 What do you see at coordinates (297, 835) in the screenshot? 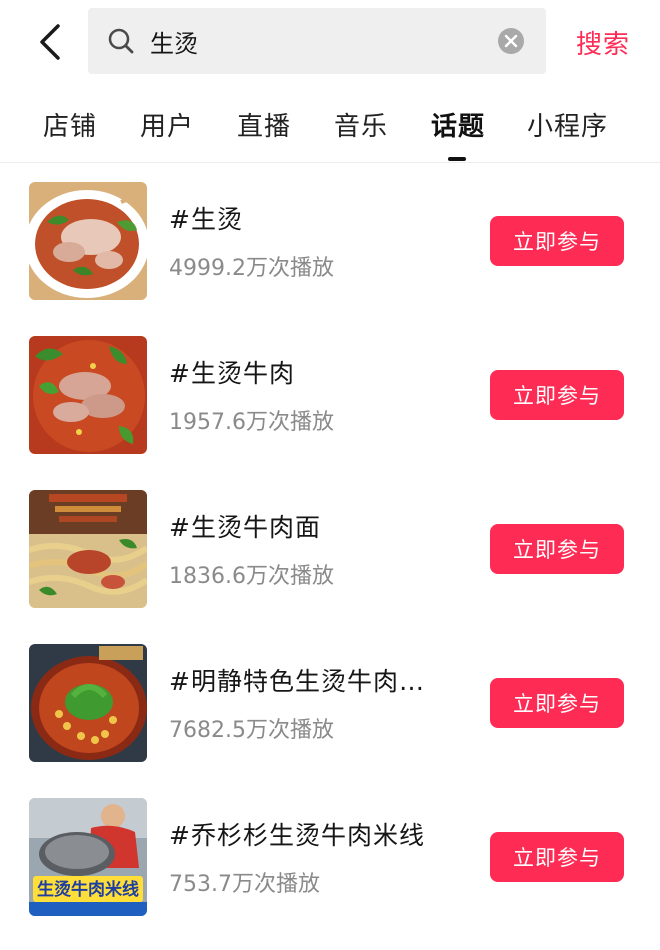
I see `topic-title: #乔杉杉生烫牛肉米线` at bounding box center [297, 835].